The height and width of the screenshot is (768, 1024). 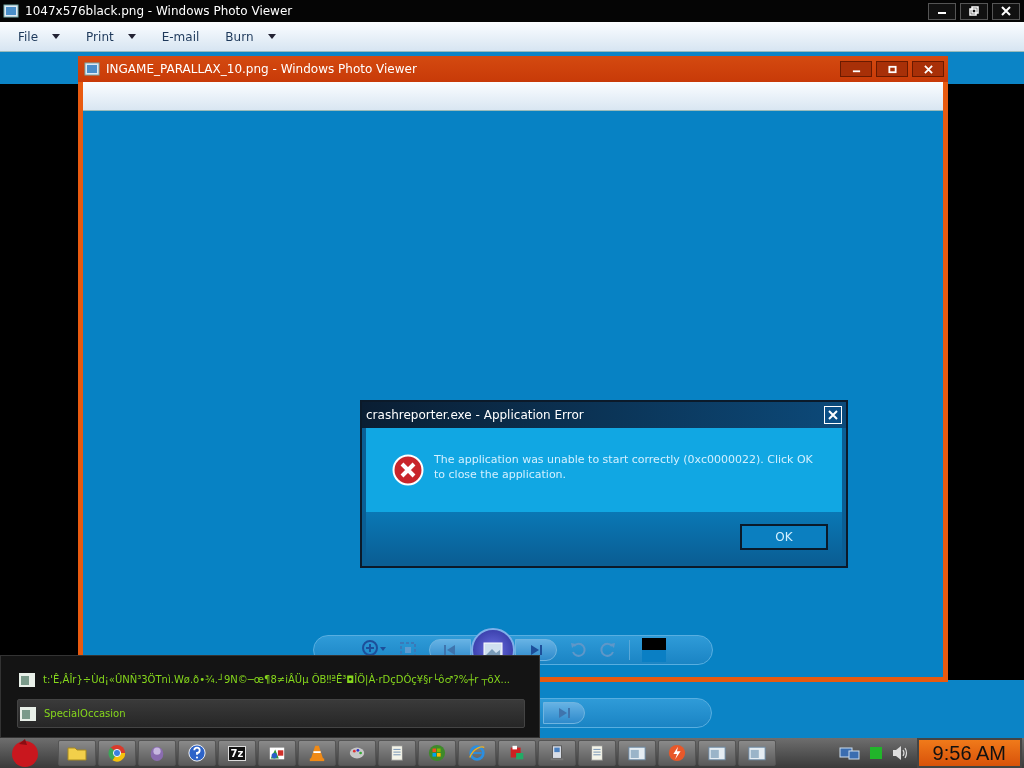 I want to click on restore-button, so click(x=974, y=11).